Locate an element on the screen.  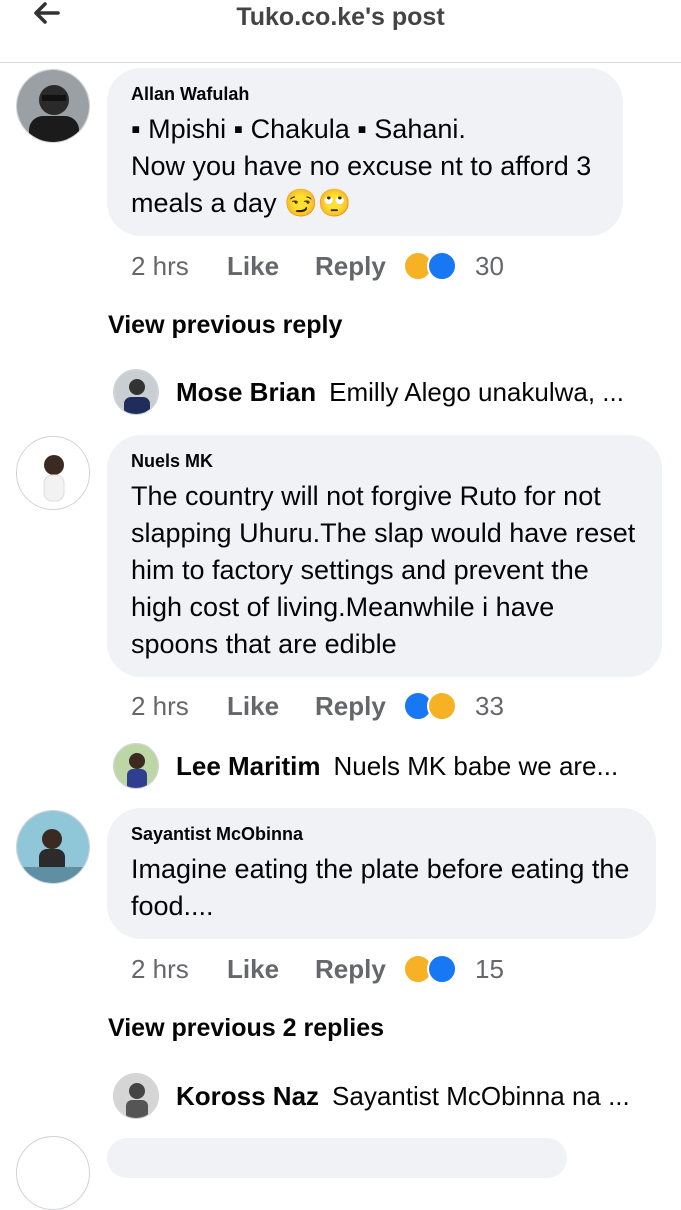
comment-meta: 2 hrs Like Reply 30 is located at coordinates (317, 266).